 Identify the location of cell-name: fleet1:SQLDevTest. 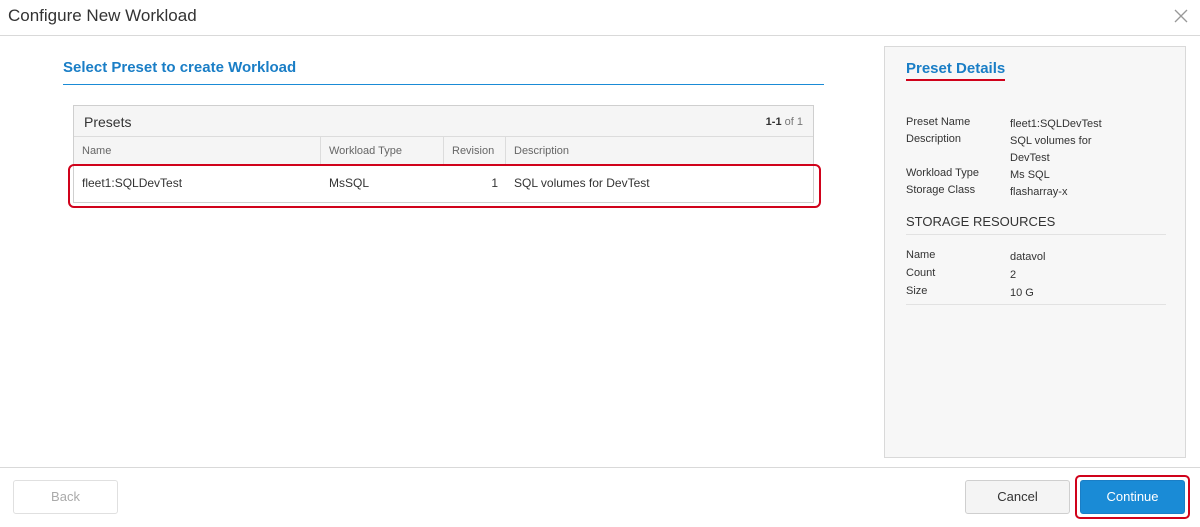
(132, 183).